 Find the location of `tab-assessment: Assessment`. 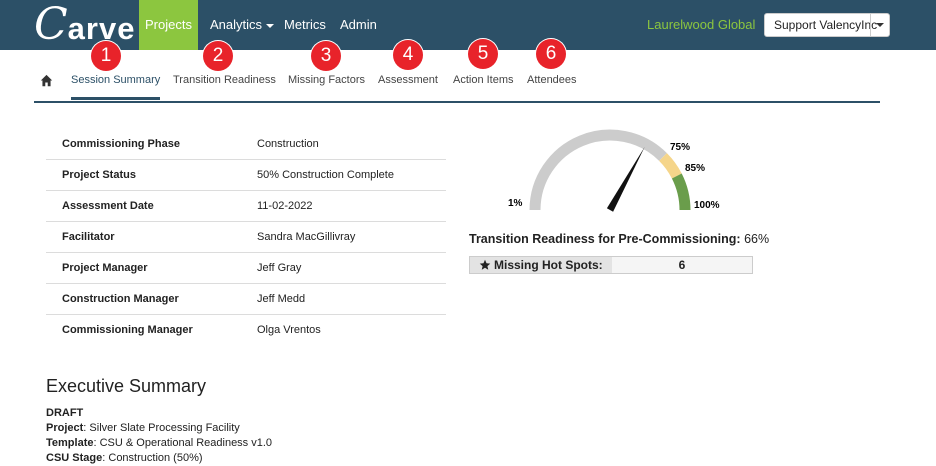

tab-assessment: Assessment is located at coordinates (408, 80).